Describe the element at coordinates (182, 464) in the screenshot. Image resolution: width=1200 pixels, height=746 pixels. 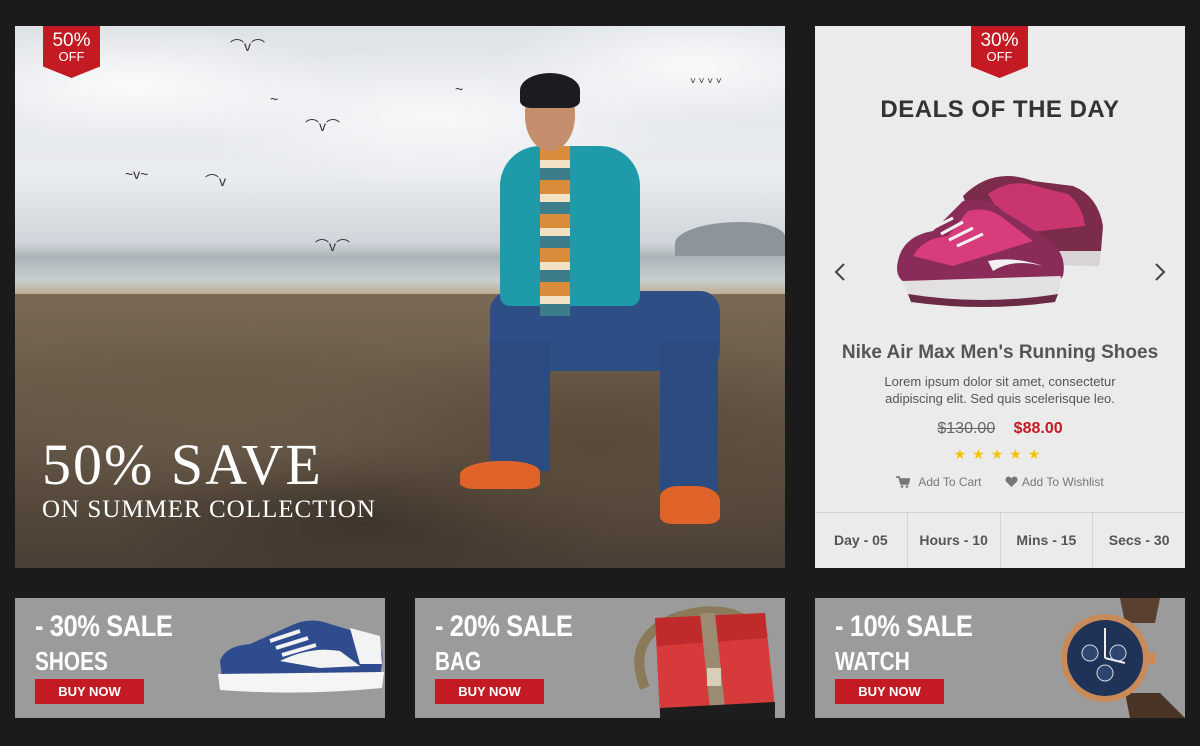
I see `hero-headline: 50% SAVE` at that location.